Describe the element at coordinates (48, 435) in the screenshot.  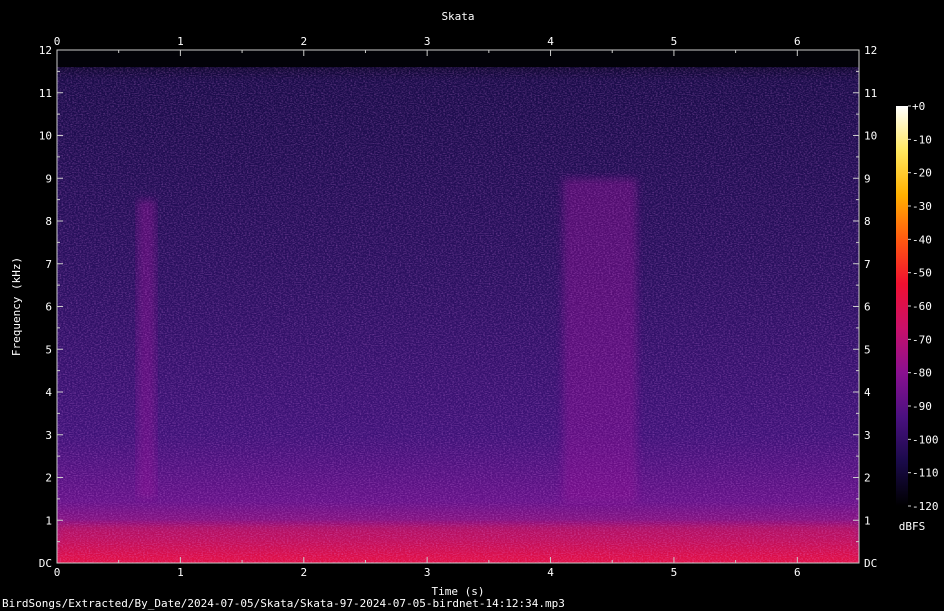
I see `y-tick-label: 3` at that location.